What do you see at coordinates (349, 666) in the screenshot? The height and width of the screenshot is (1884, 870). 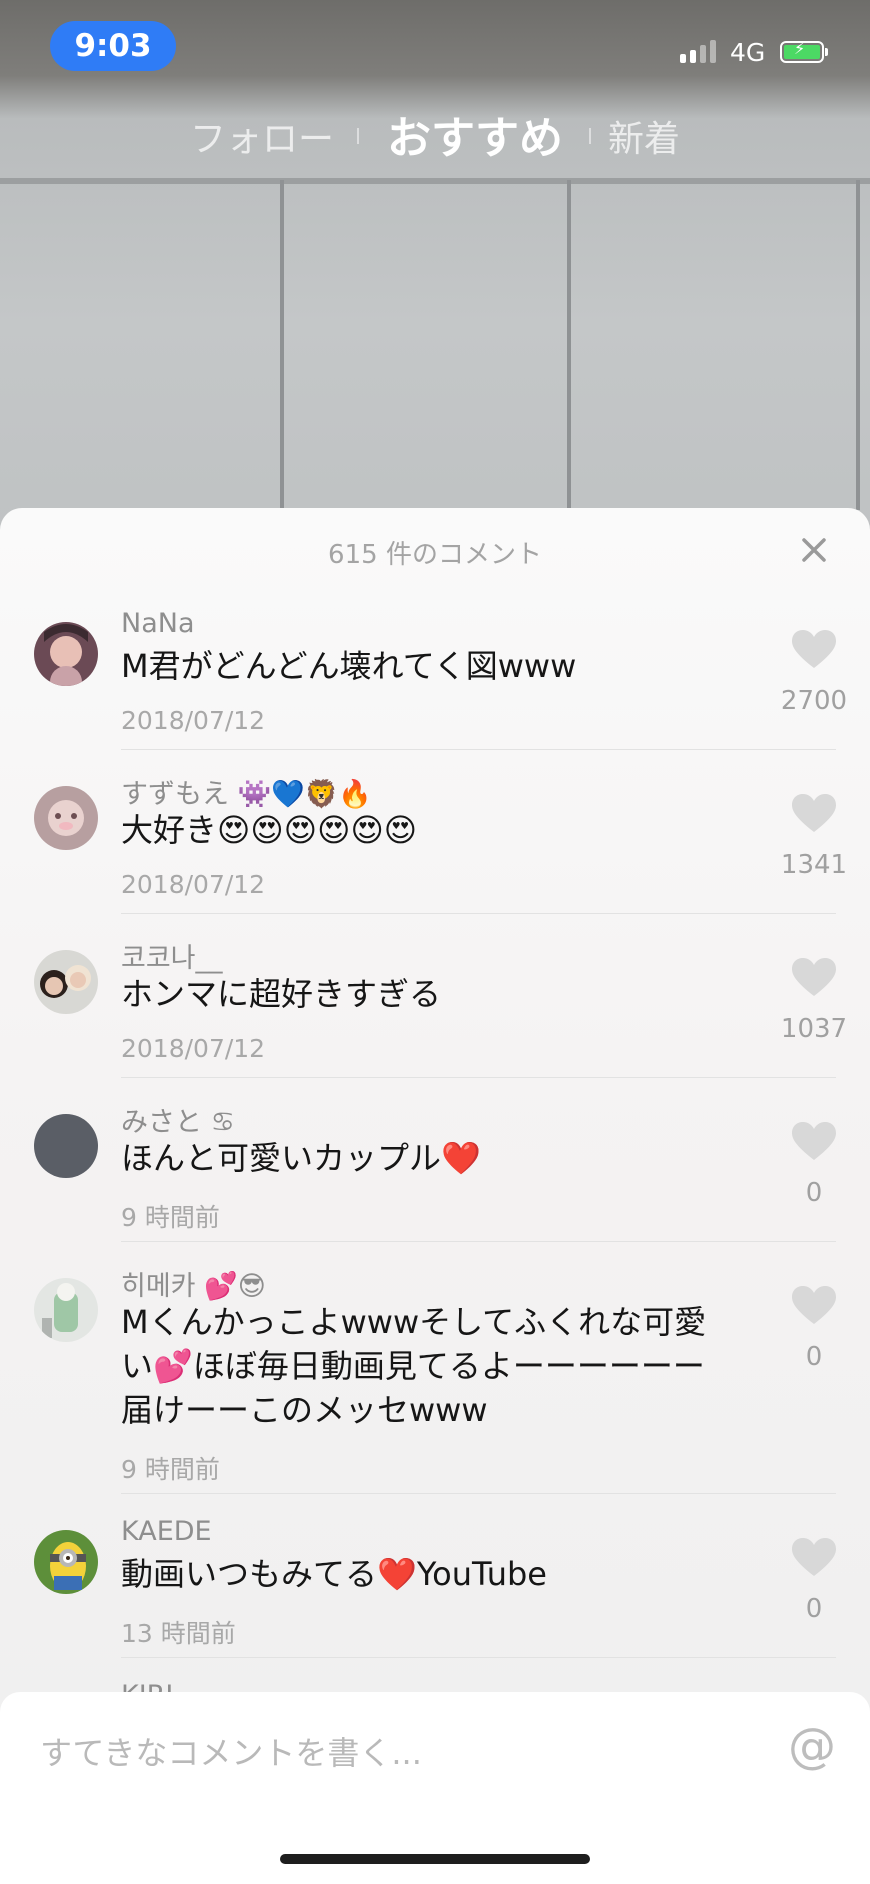 I see `comment-text: M君がどんどん壊れてく図www` at bounding box center [349, 666].